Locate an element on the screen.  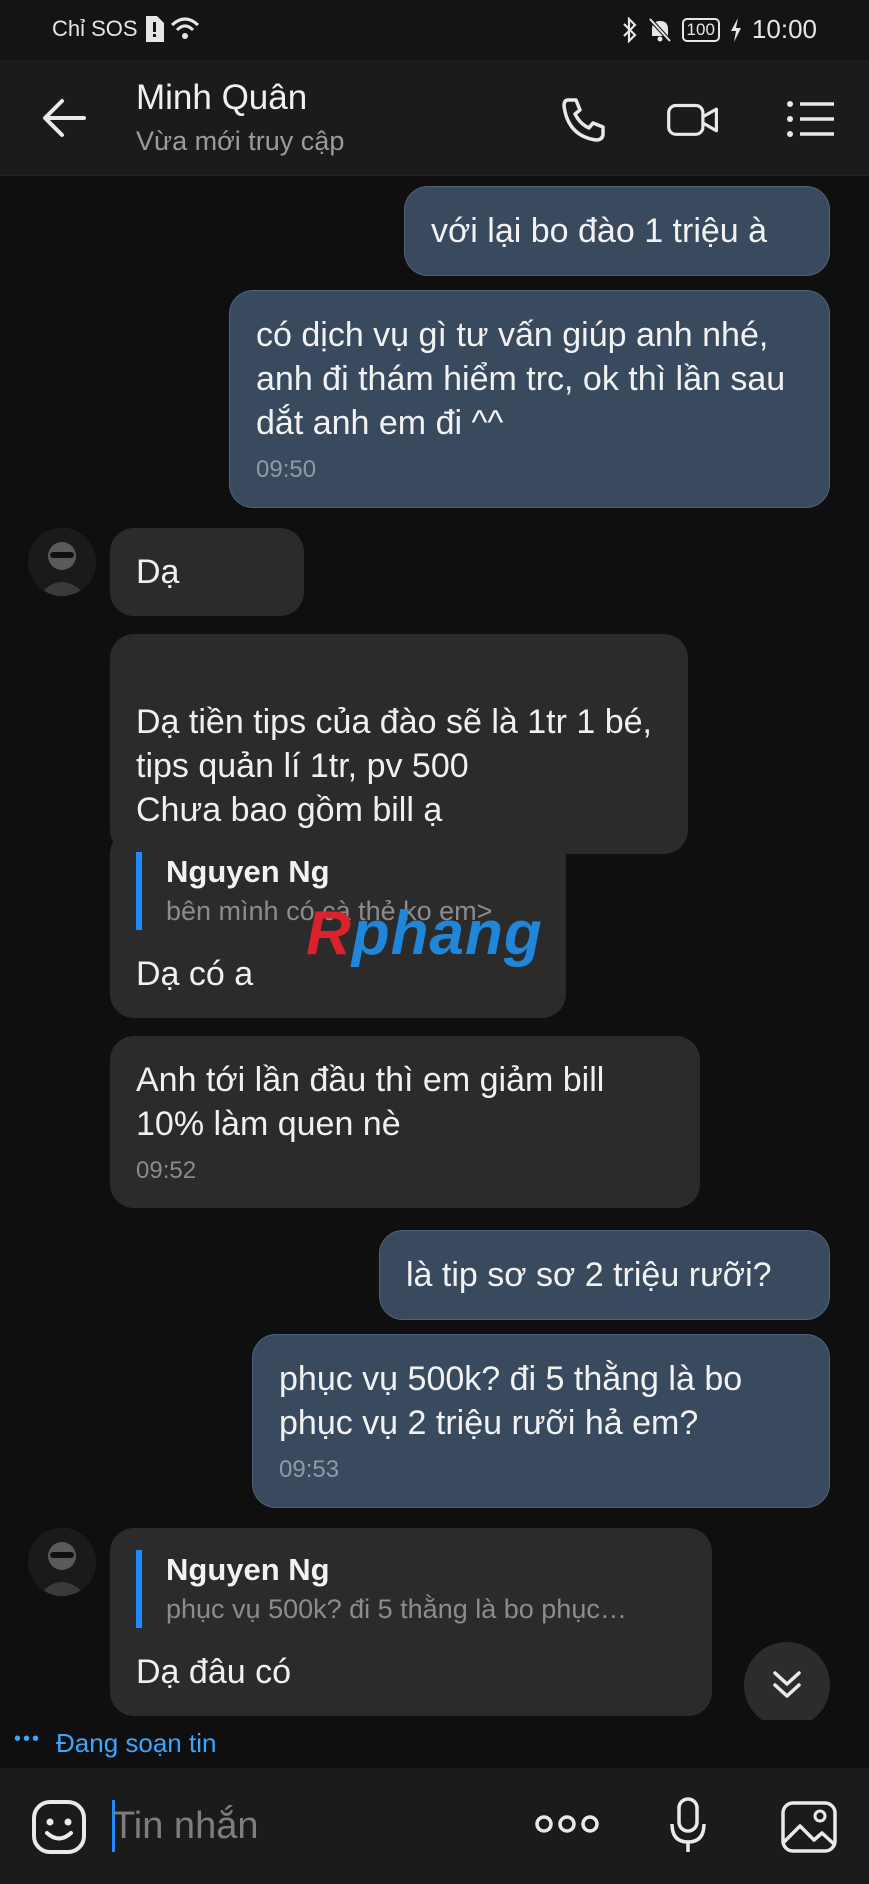
image-icon is located at coordinates (809, 1827).